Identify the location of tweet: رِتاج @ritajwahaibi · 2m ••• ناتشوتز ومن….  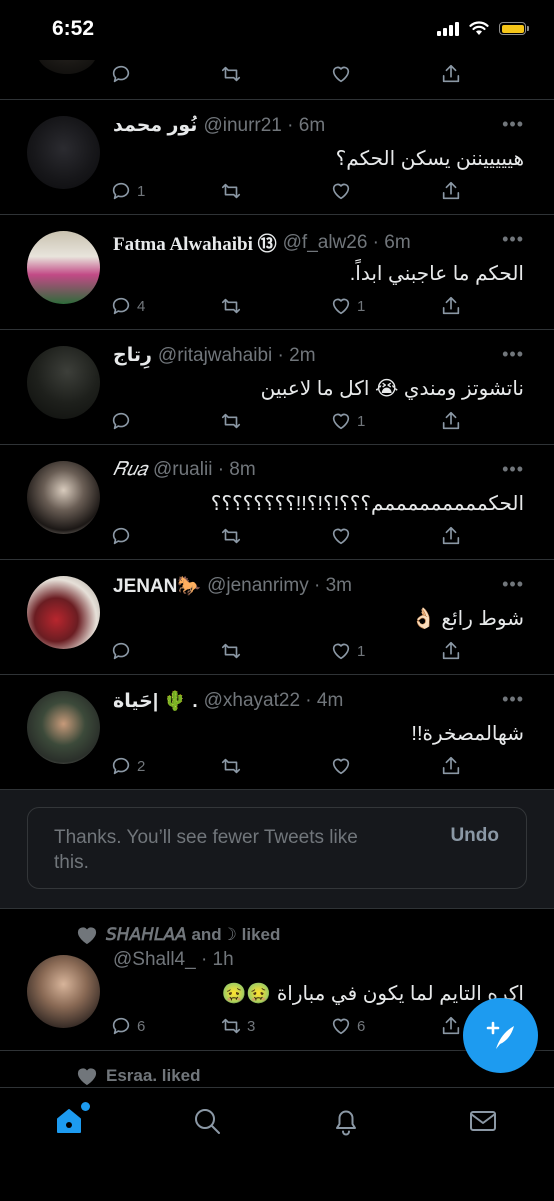
(277, 387).